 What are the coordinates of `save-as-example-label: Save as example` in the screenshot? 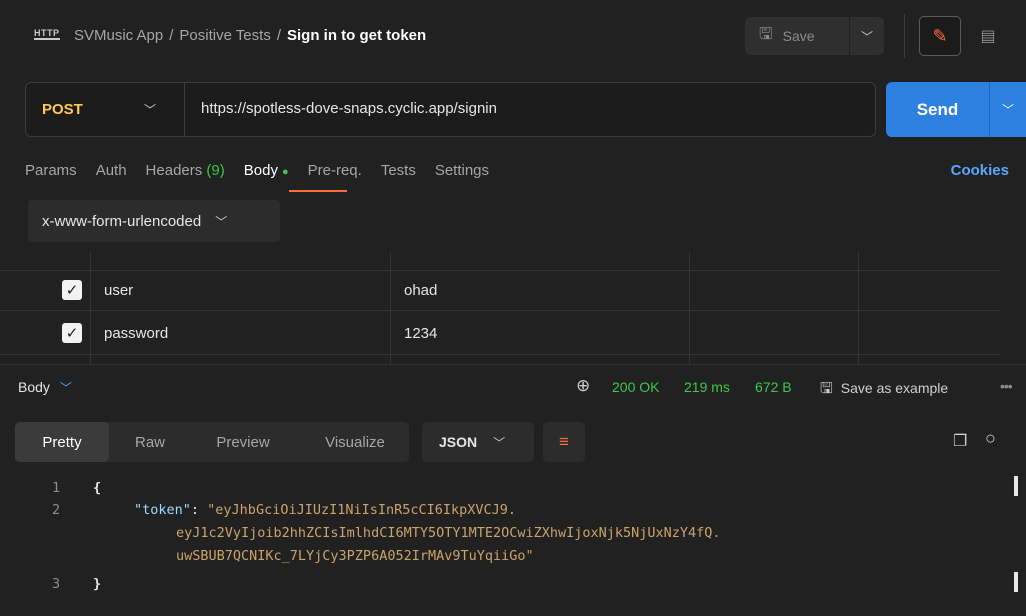 It's located at (894, 388).